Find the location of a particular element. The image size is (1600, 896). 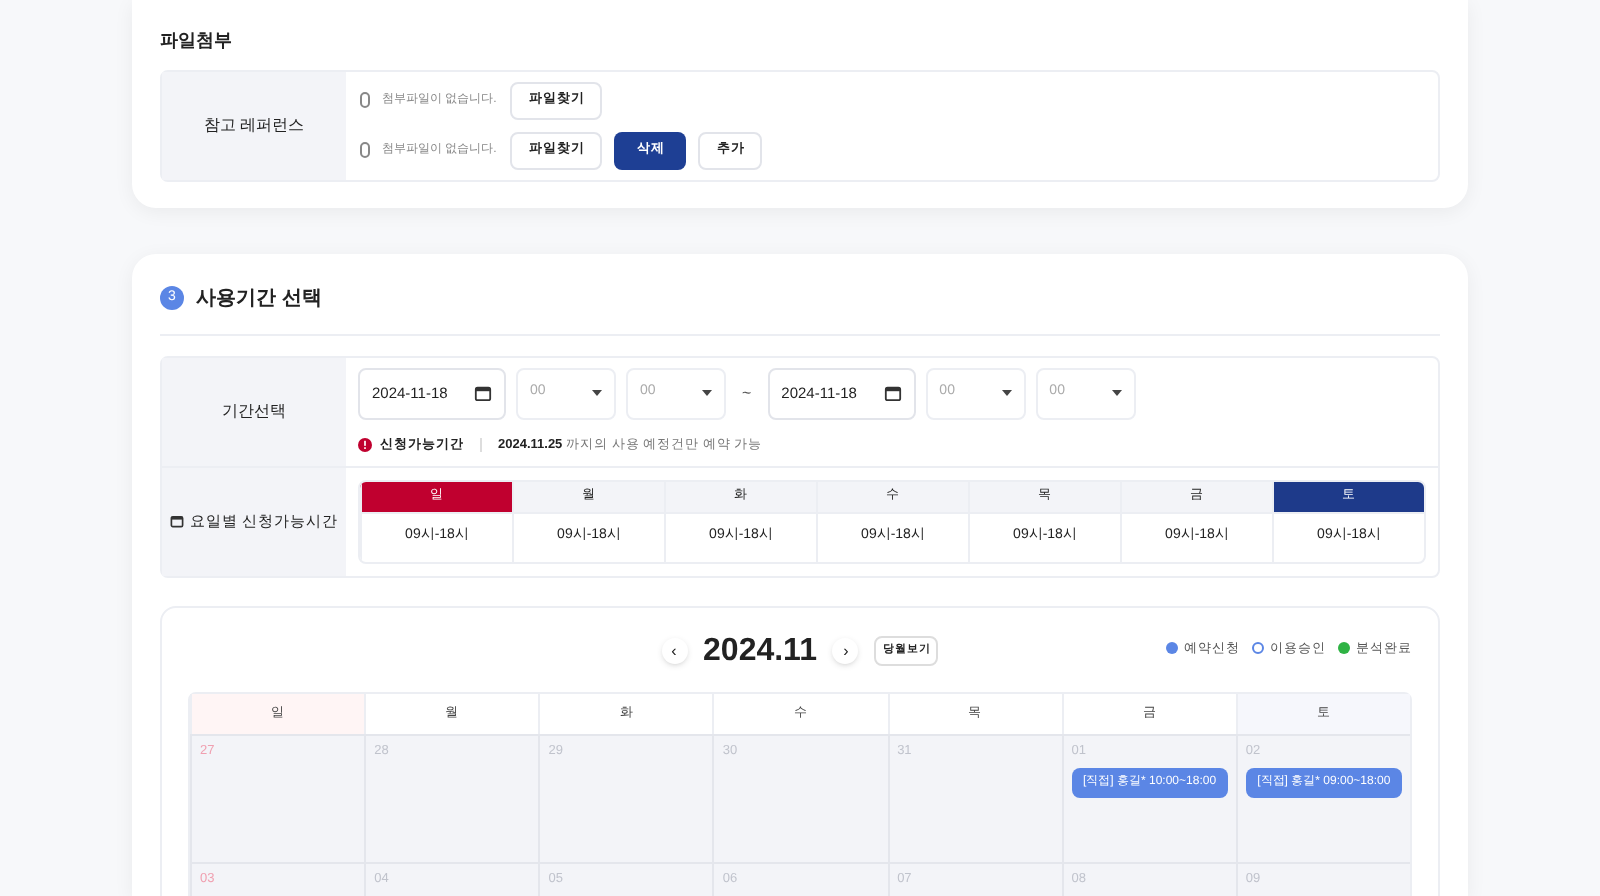

alert-icon is located at coordinates (365, 444).